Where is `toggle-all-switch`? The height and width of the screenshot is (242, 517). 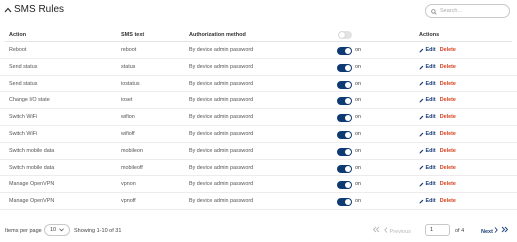 toggle-all-switch is located at coordinates (345, 35).